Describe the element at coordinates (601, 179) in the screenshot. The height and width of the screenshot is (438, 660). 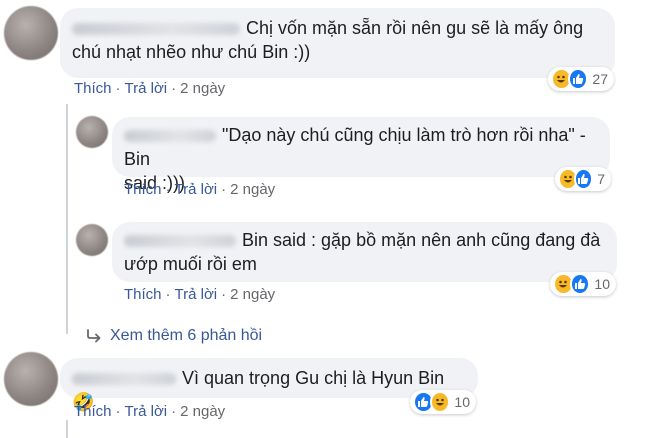
I see `reaction-count: 7` at that location.